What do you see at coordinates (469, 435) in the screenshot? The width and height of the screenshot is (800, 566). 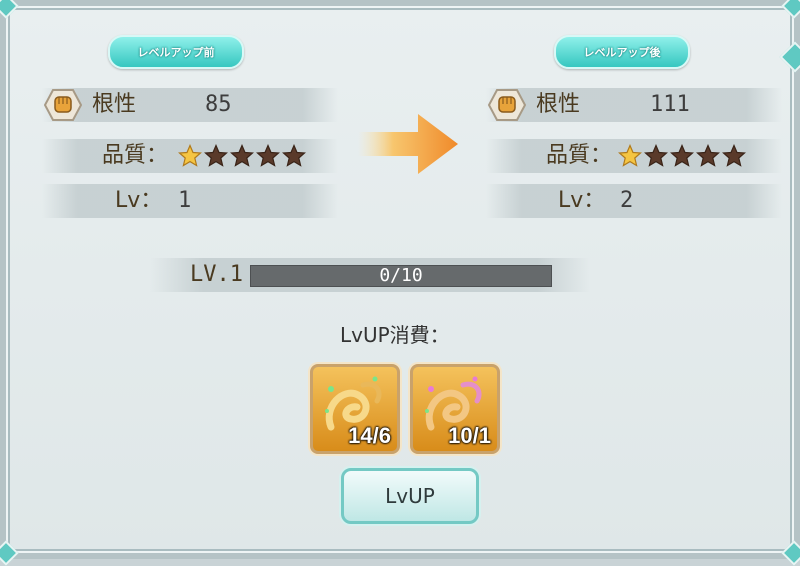 I see `cost-item-count: 10/1` at bounding box center [469, 435].